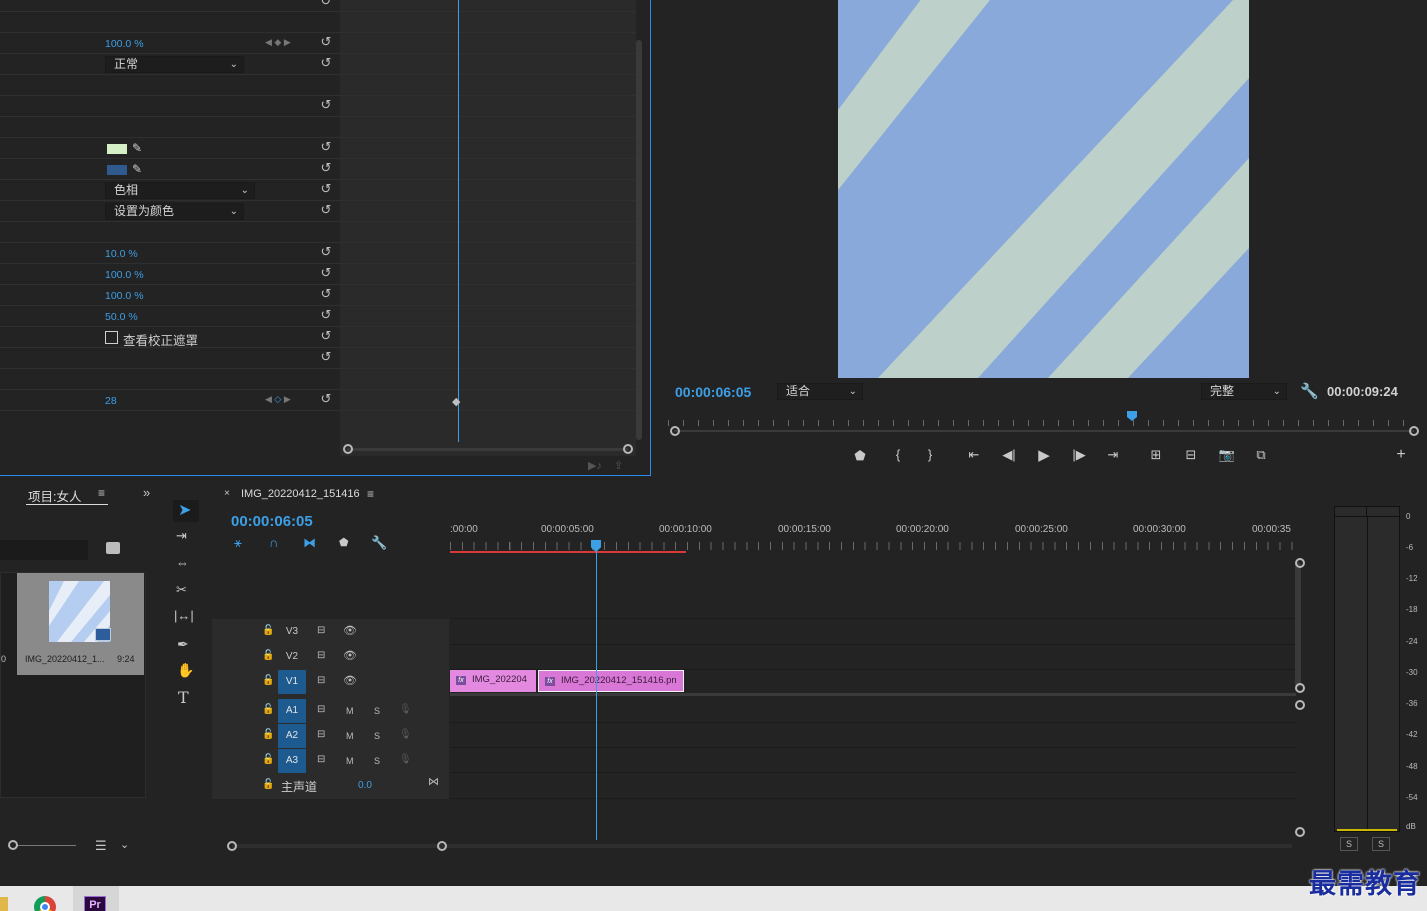  I want to click on solo-right-button: S, so click(1381, 844).